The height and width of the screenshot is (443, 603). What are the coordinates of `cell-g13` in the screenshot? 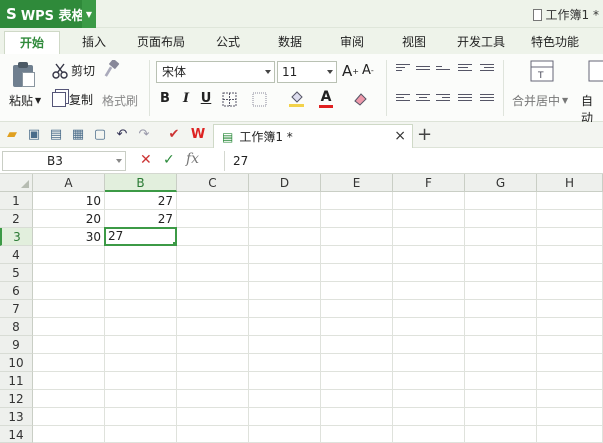 It's located at (501, 417).